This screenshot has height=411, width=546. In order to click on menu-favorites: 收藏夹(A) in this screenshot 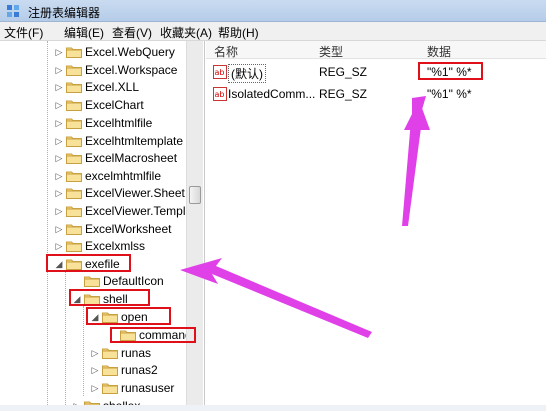, I will do `click(186, 32)`.